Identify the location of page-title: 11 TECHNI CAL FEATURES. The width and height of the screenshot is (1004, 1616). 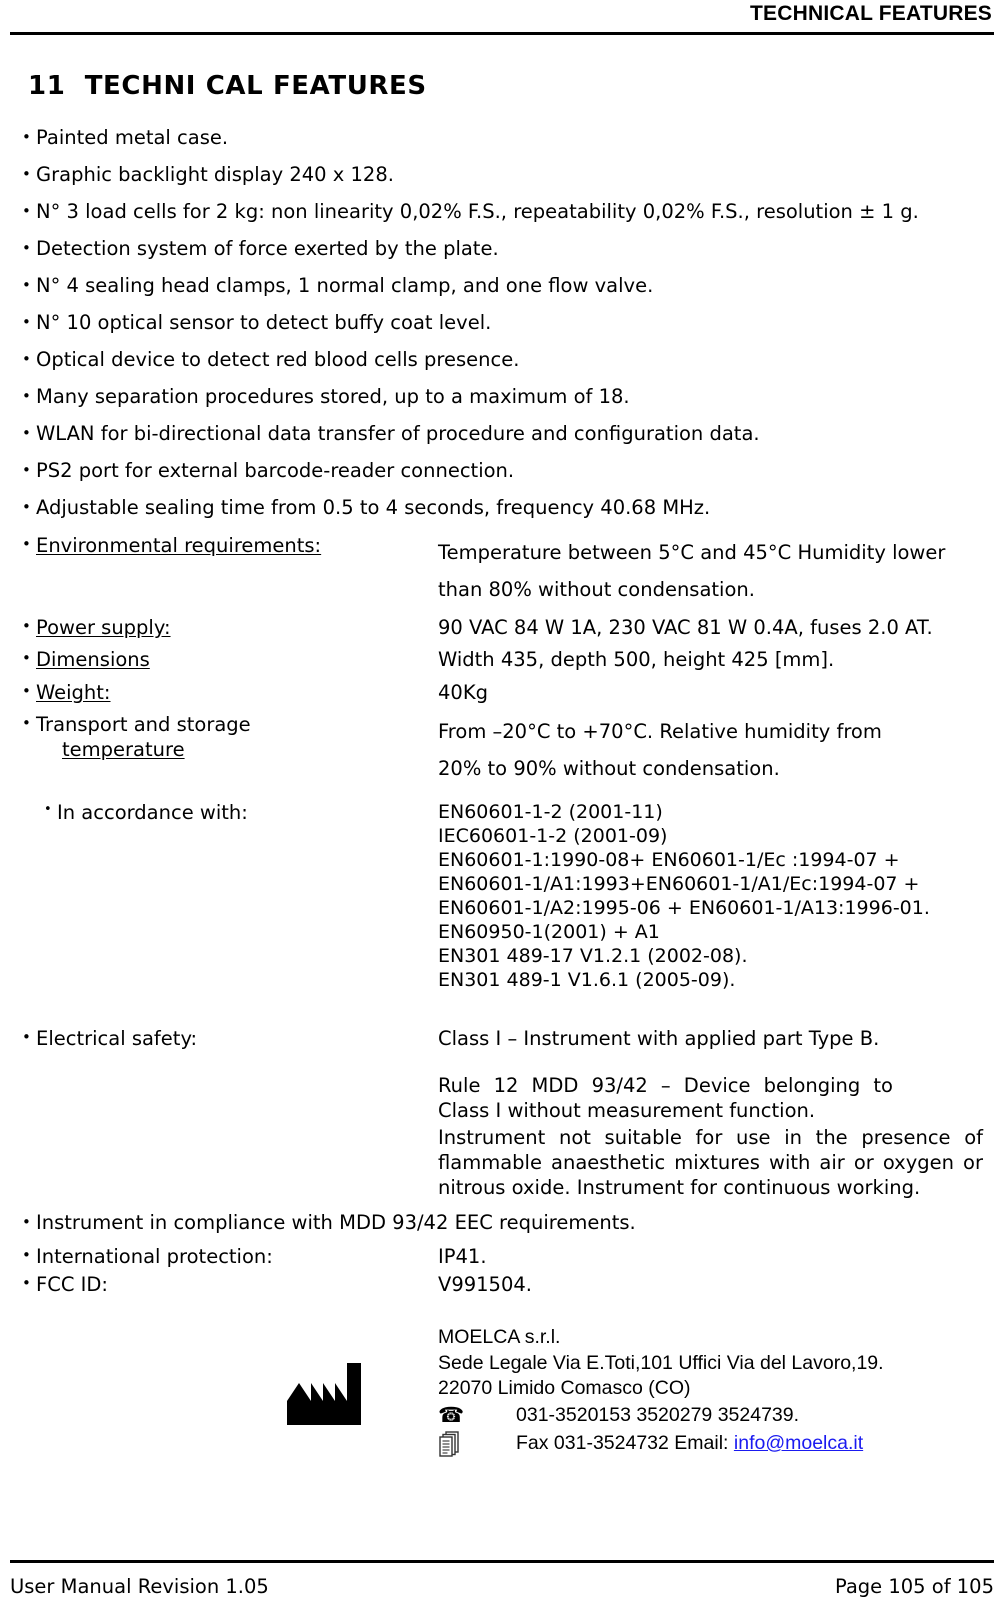
(511, 86).